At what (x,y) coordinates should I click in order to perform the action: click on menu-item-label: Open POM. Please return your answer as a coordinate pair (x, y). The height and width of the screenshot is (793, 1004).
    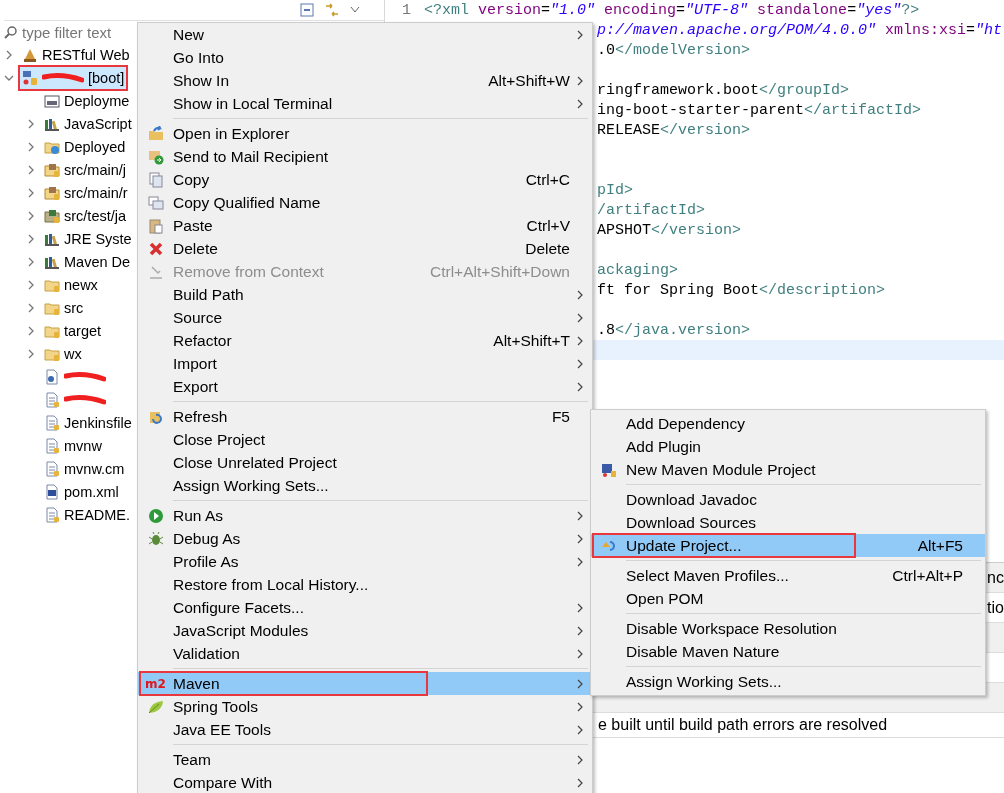
    Looking at the image, I should click on (665, 598).